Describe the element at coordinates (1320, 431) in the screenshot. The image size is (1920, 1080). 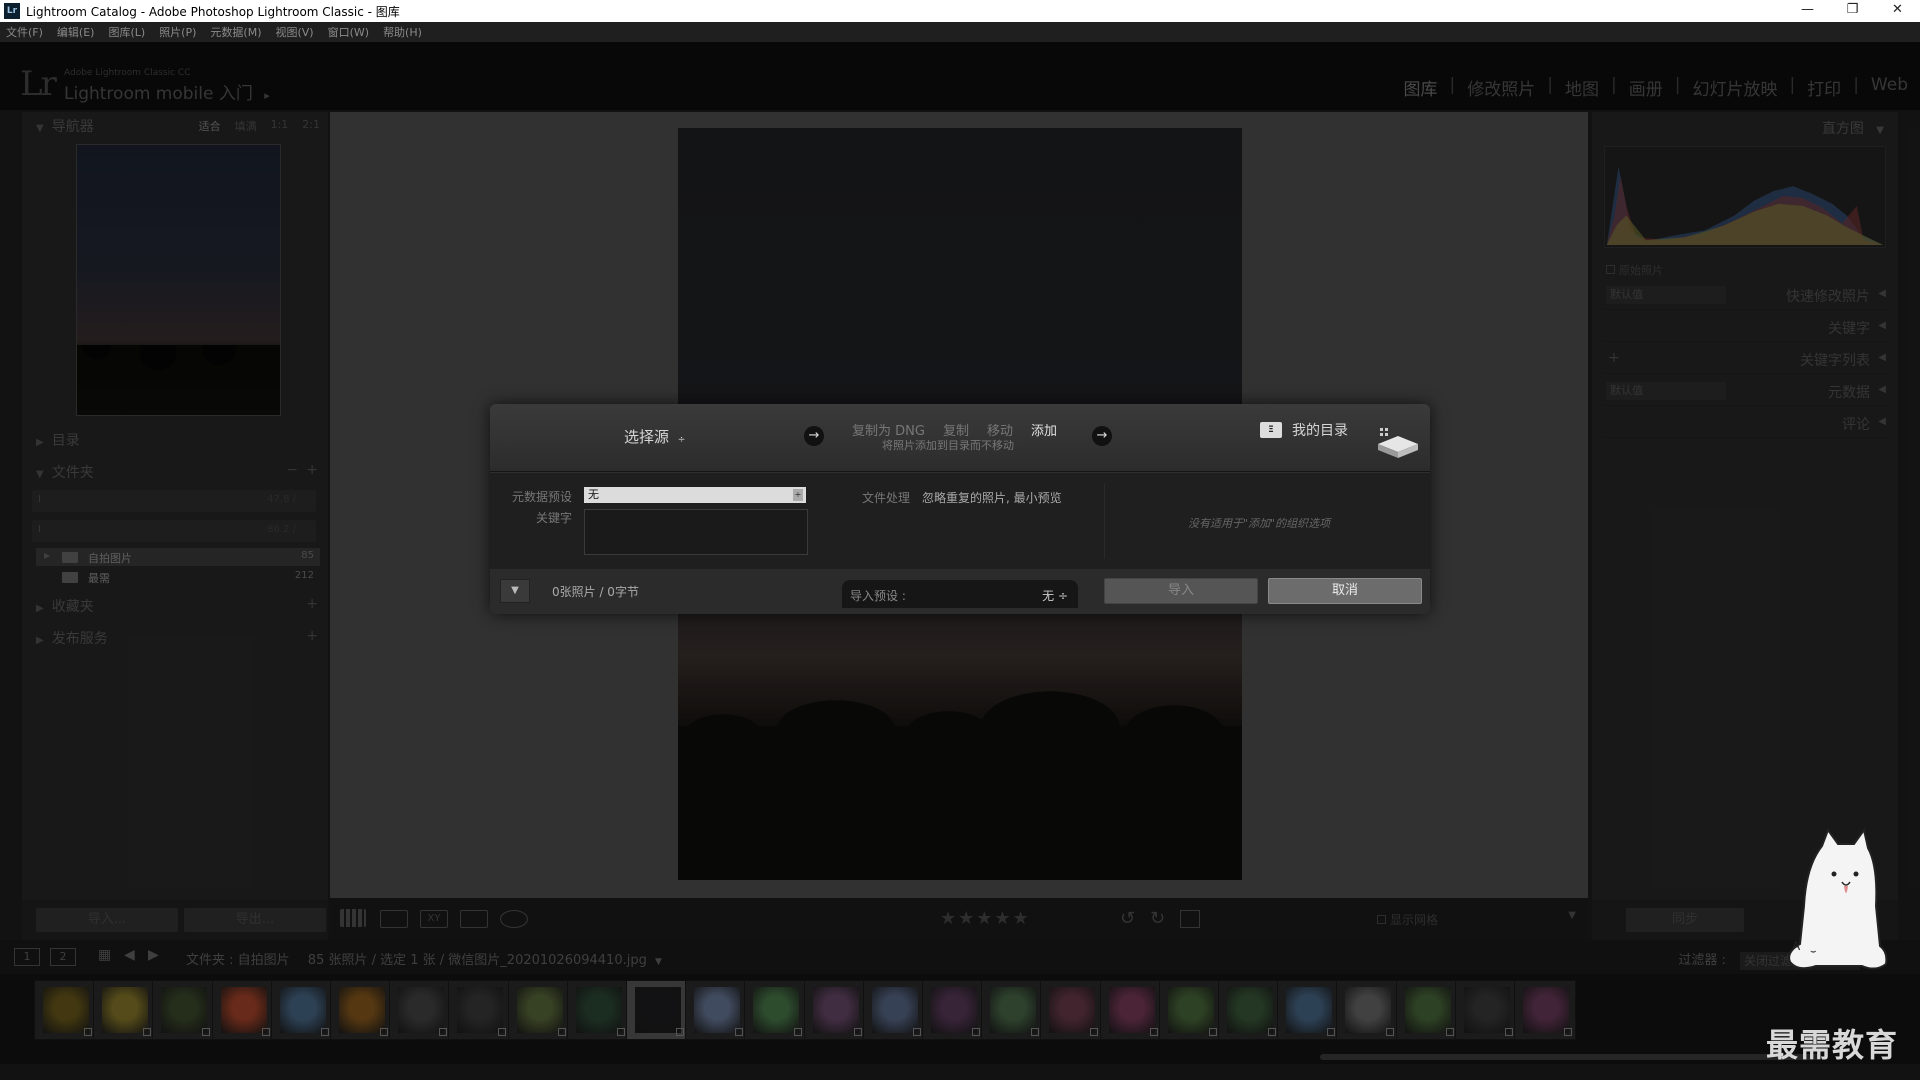
I see `destination-label: 我的目录` at that location.